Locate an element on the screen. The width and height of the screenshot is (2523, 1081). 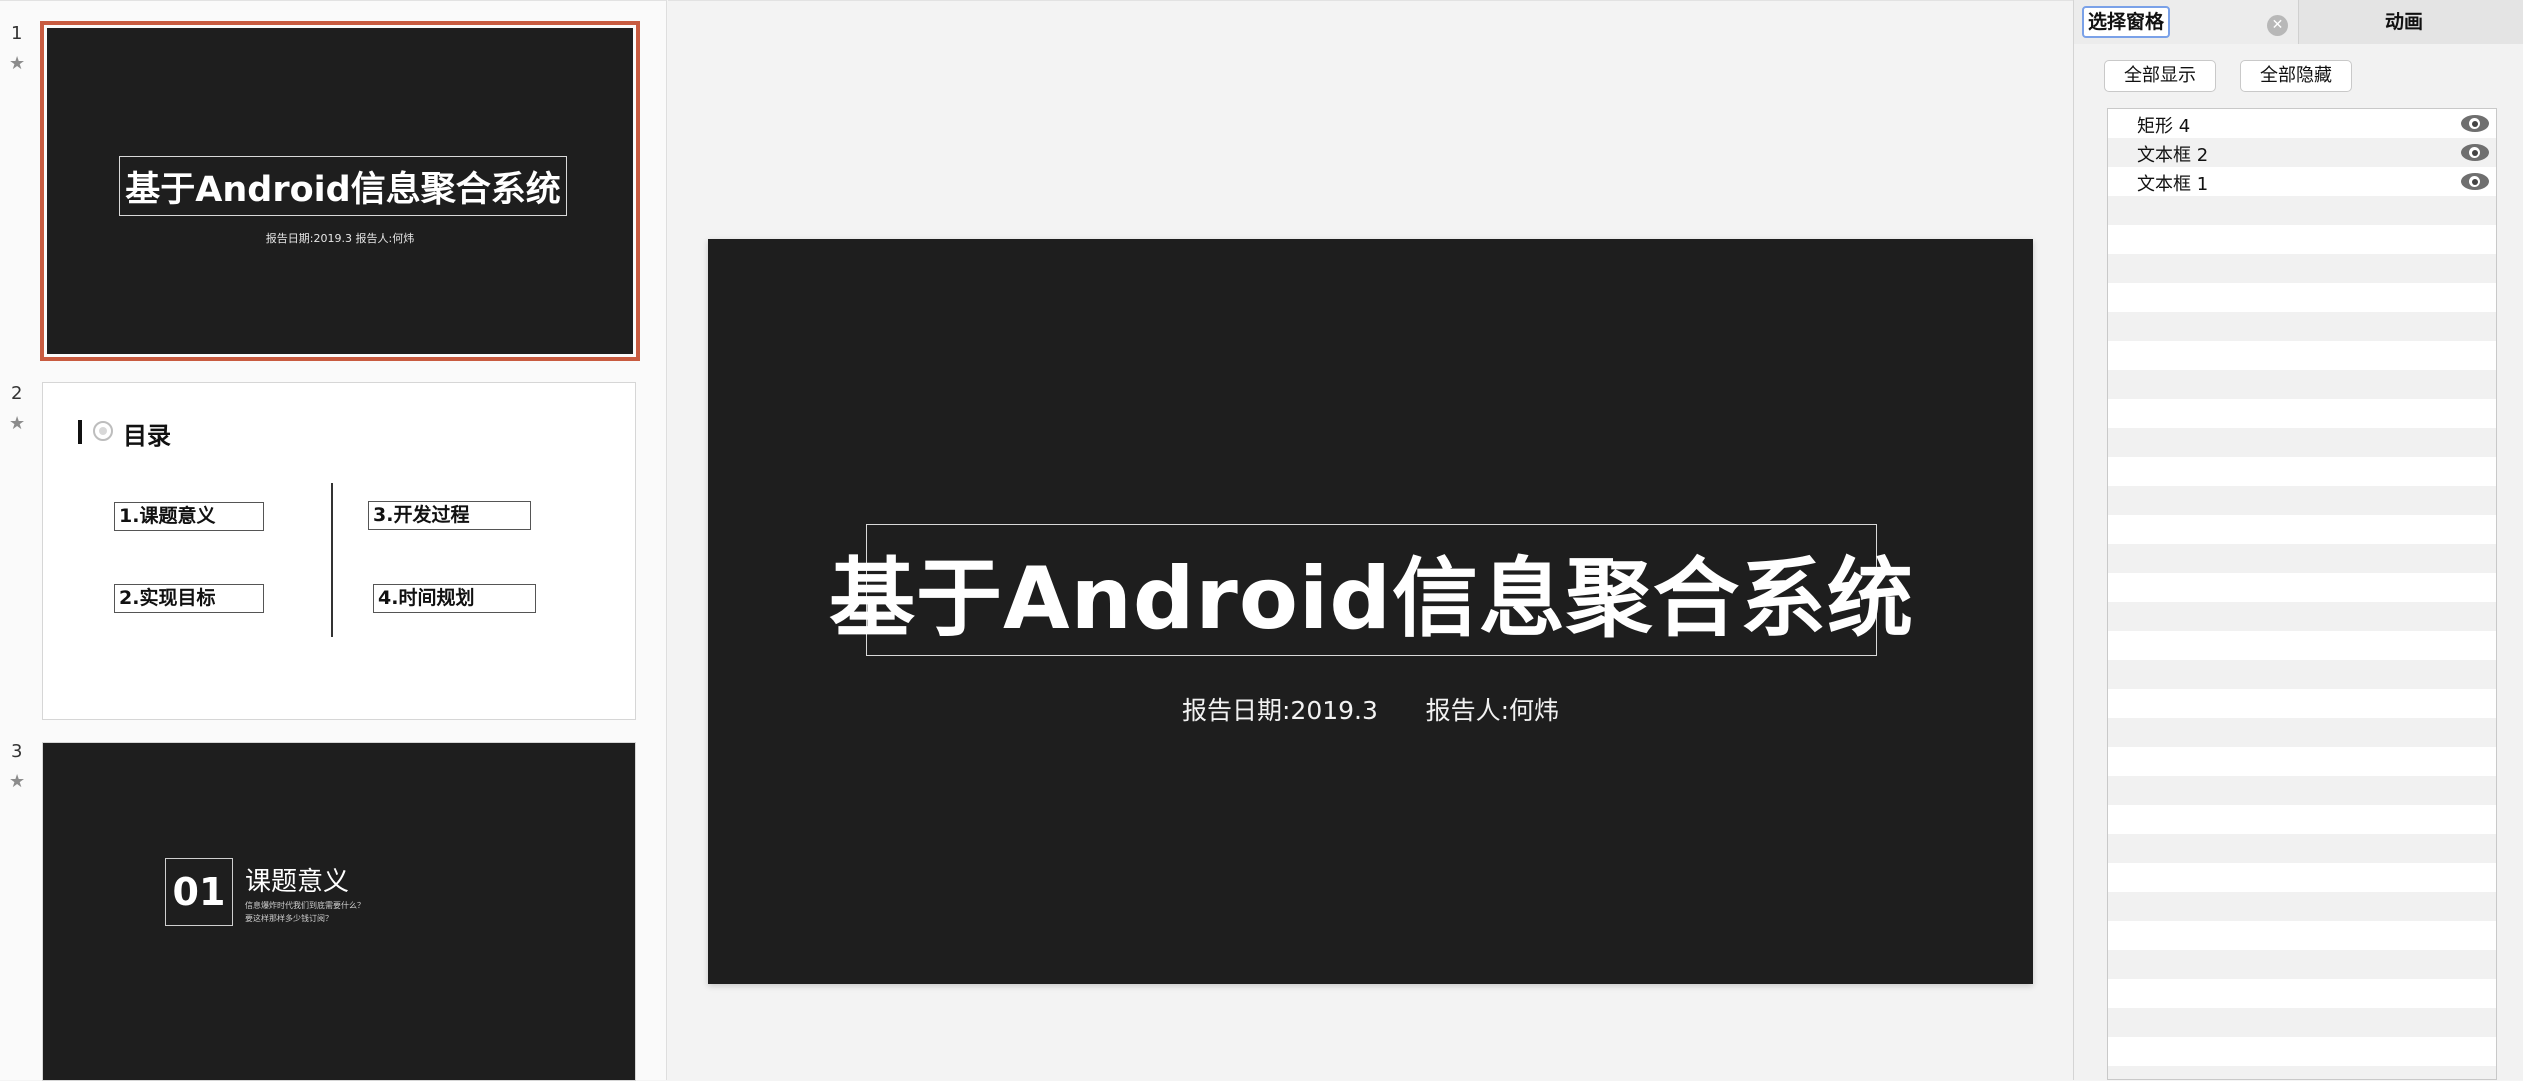
slide-background: 基于Android信息聚合系统 报告日期:2019.3 报告人:何炜 is located at coordinates (340, 191).